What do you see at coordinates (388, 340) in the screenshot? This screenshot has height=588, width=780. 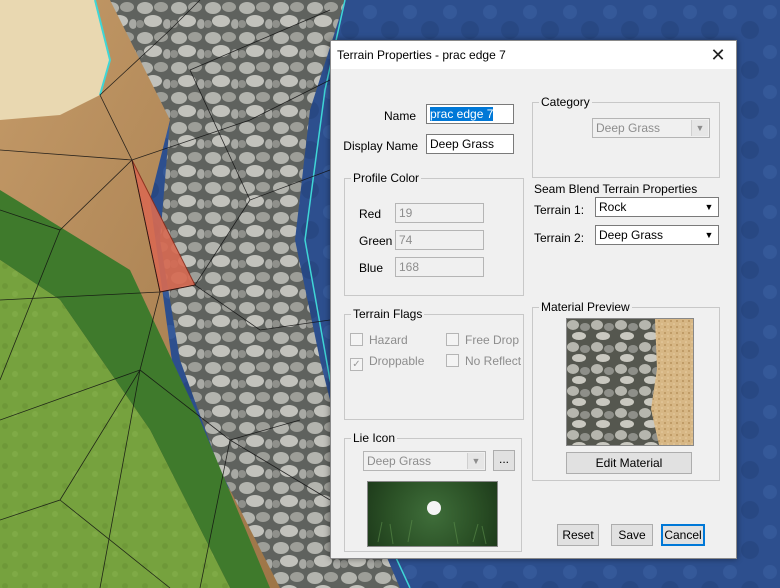 I see `hazard-label: Hazard` at bounding box center [388, 340].